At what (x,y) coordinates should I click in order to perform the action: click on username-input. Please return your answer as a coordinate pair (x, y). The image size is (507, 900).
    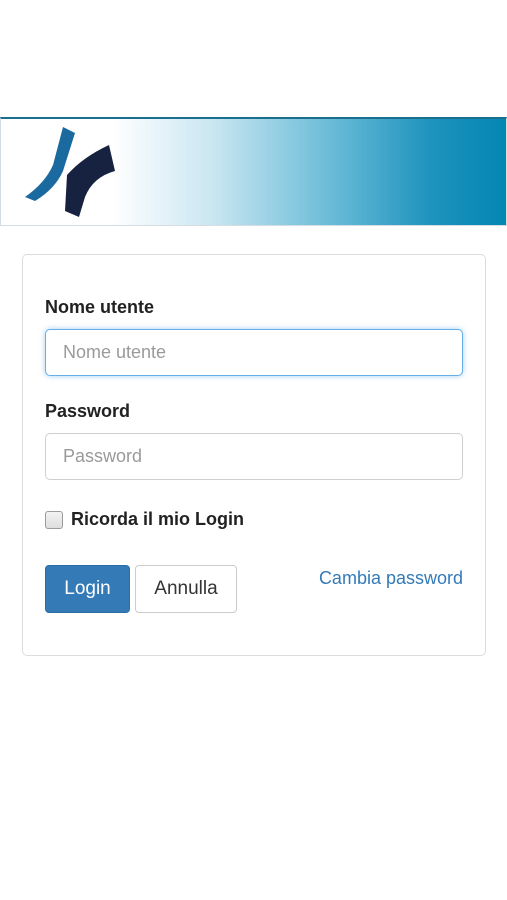
    Looking at the image, I should click on (254, 352).